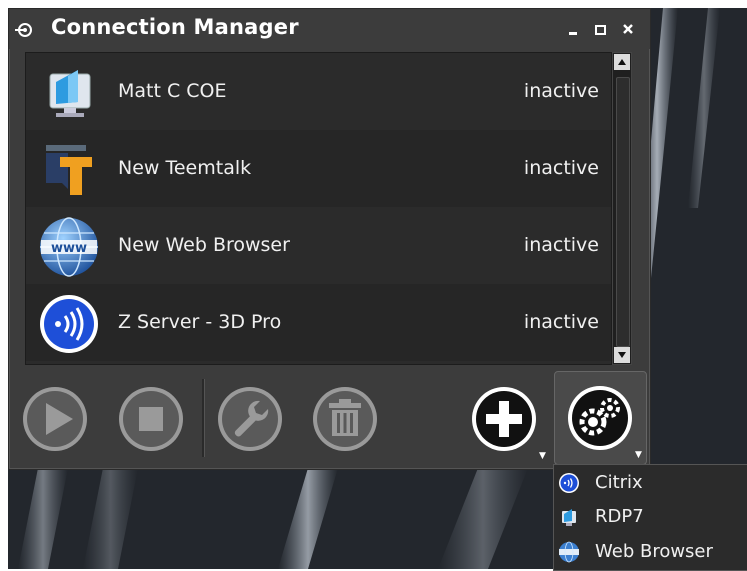 This screenshot has width=747, height=571. I want to click on add-dropdown-caret-icon: ▼, so click(542, 456).